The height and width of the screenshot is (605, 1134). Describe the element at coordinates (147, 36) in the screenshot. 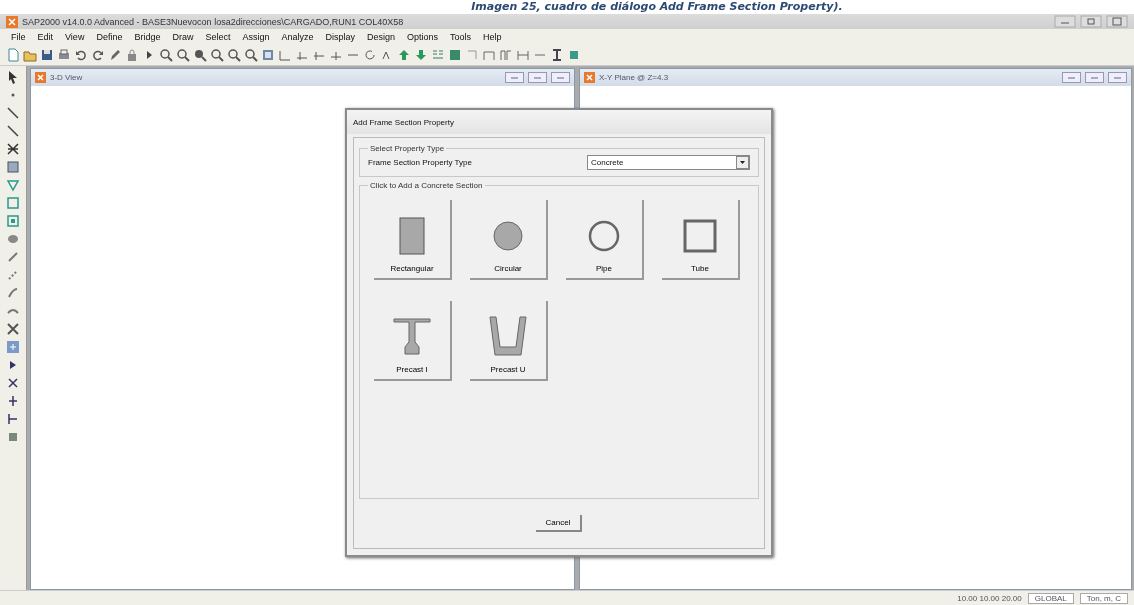

I see `menu-item: Bridge` at that location.